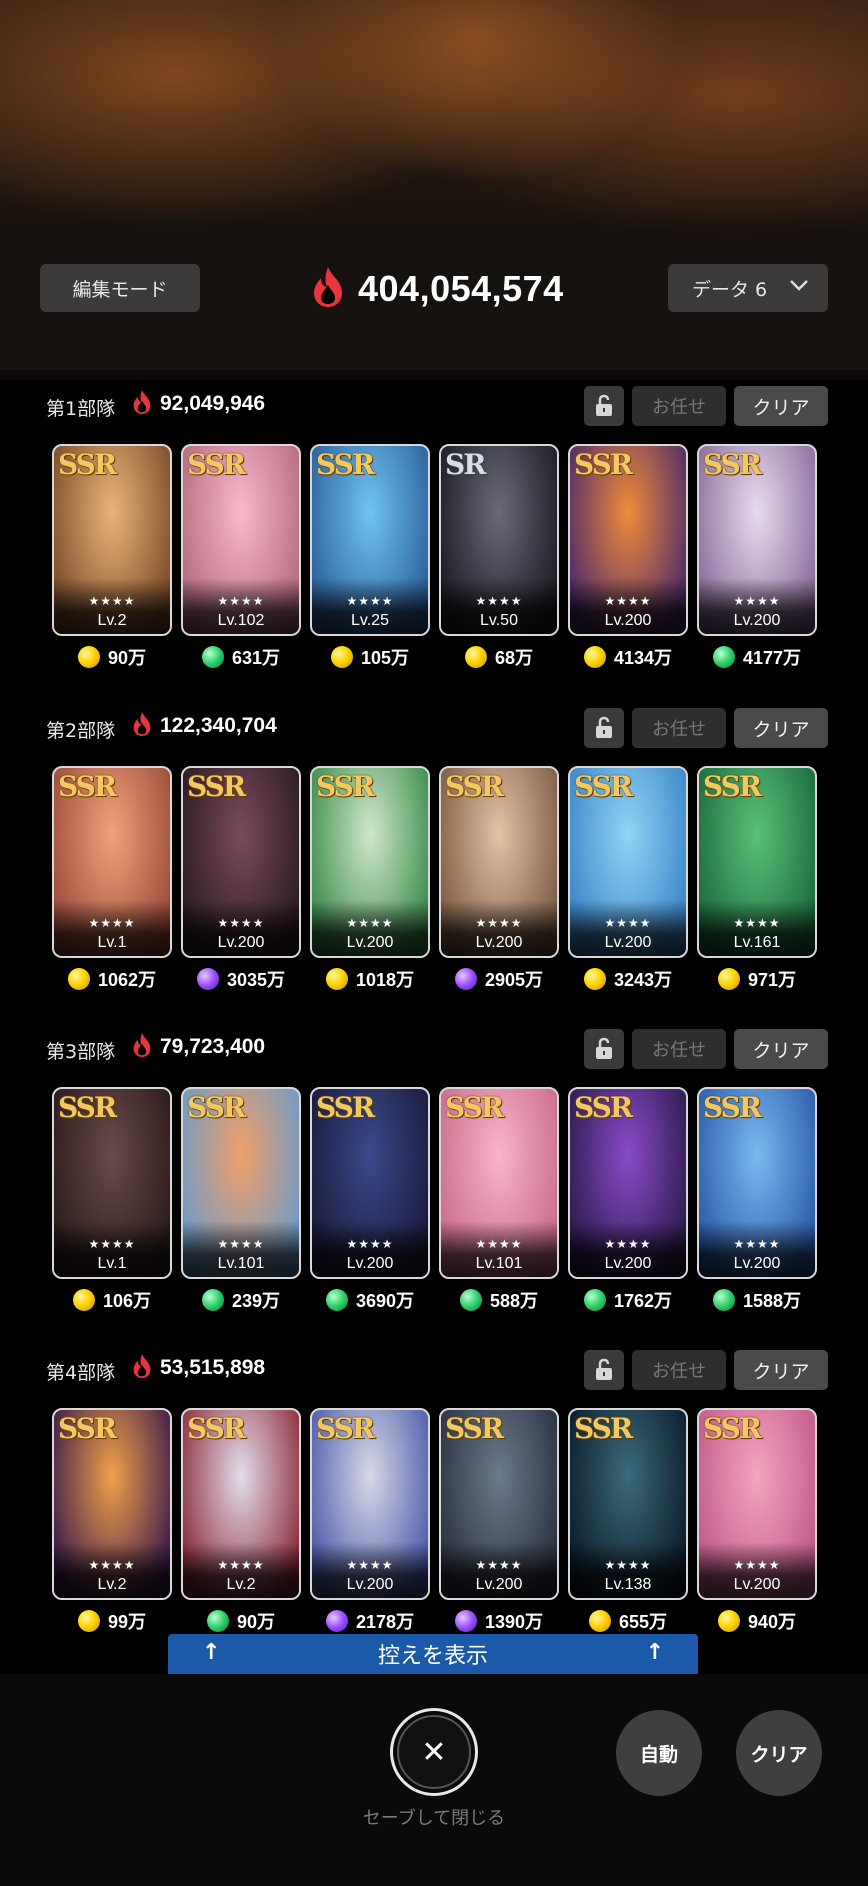 The height and width of the screenshot is (1886, 868). I want to click on edit-mode-button: 編集モード, so click(120, 288).